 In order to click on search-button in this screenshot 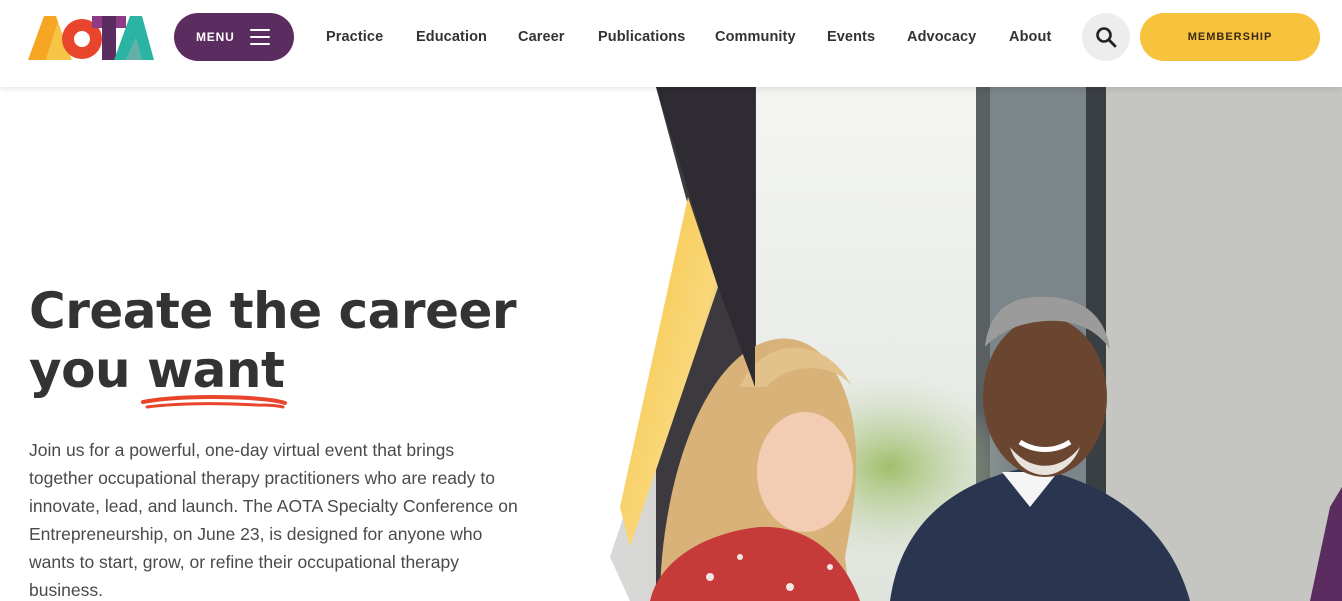, I will do `click(1106, 37)`.